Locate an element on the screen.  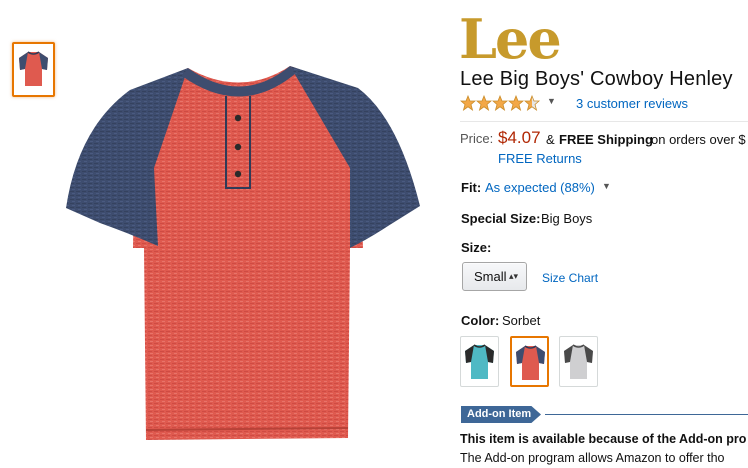
addon-item-badge: Add-on Item is located at coordinates (501, 414).